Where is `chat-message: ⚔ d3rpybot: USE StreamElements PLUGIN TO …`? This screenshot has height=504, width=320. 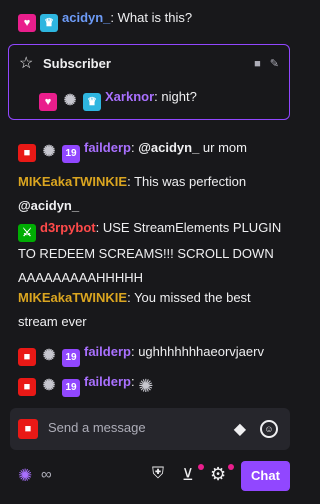
chat-message: ⚔ d3rpybot: USE StreamElements PLUGIN TO … is located at coordinates (155, 253).